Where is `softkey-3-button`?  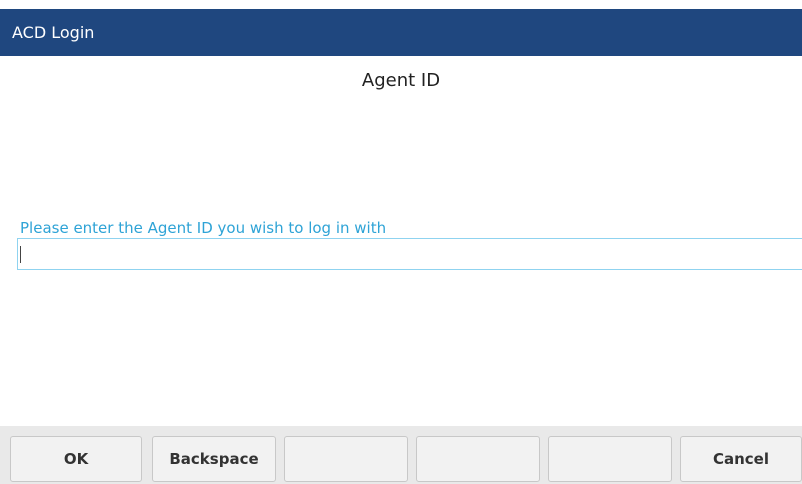 softkey-3-button is located at coordinates (346, 459).